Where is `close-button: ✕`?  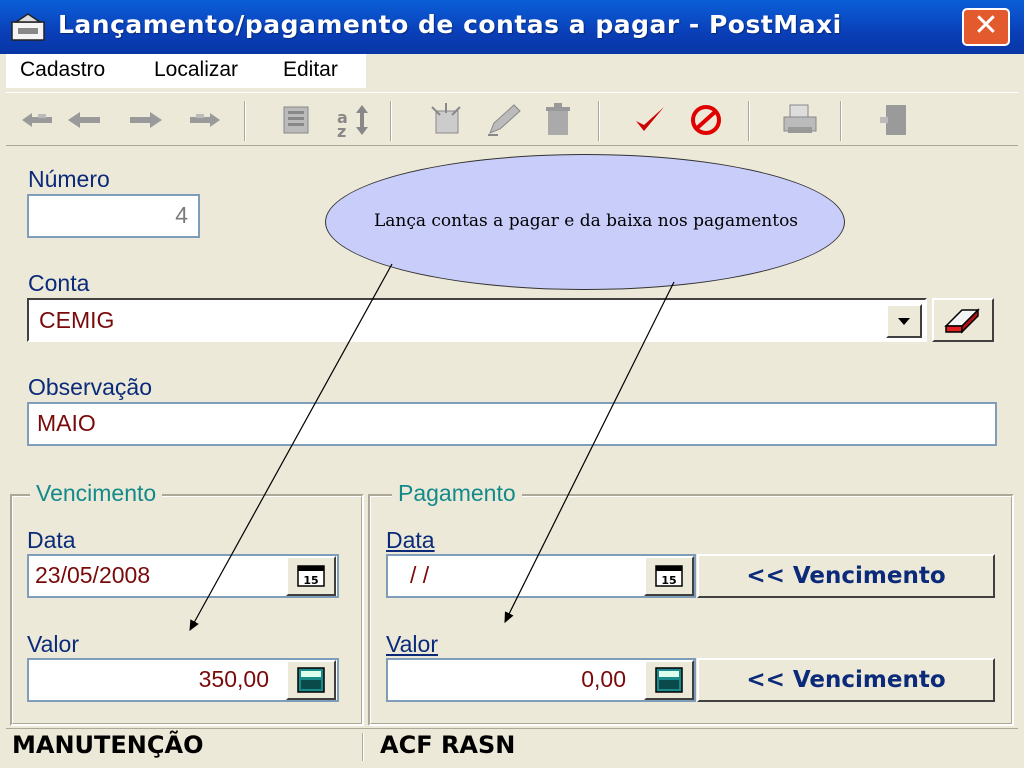
close-button: ✕ is located at coordinates (986, 27).